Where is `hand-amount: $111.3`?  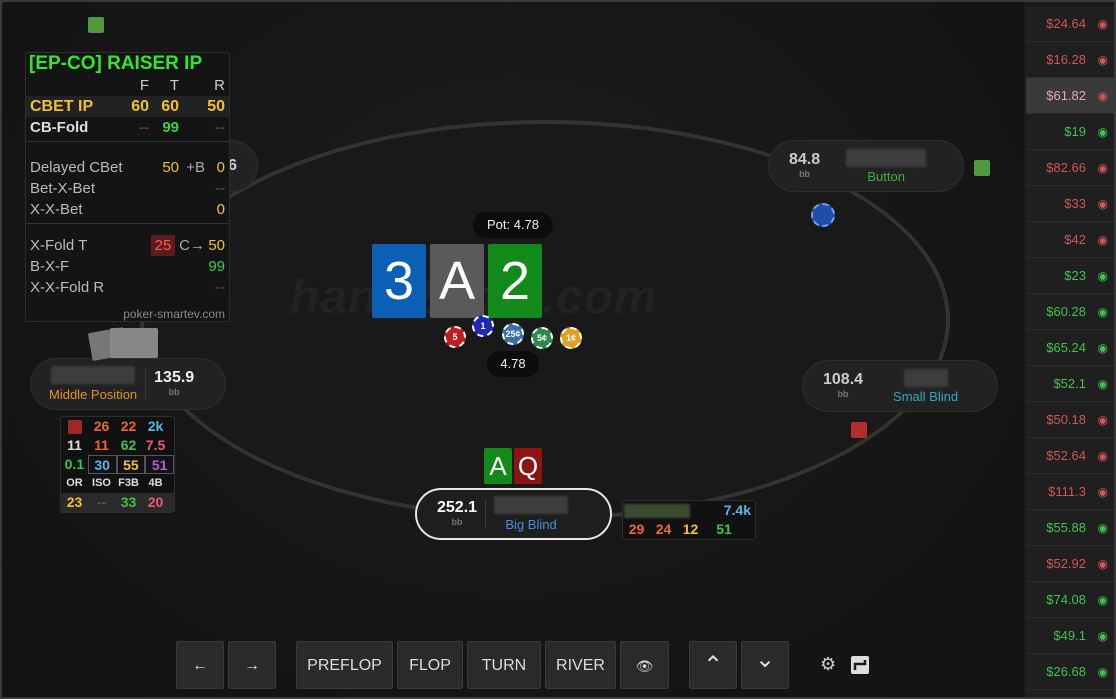
hand-amount: $111.3 is located at coordinates (1067, 491).